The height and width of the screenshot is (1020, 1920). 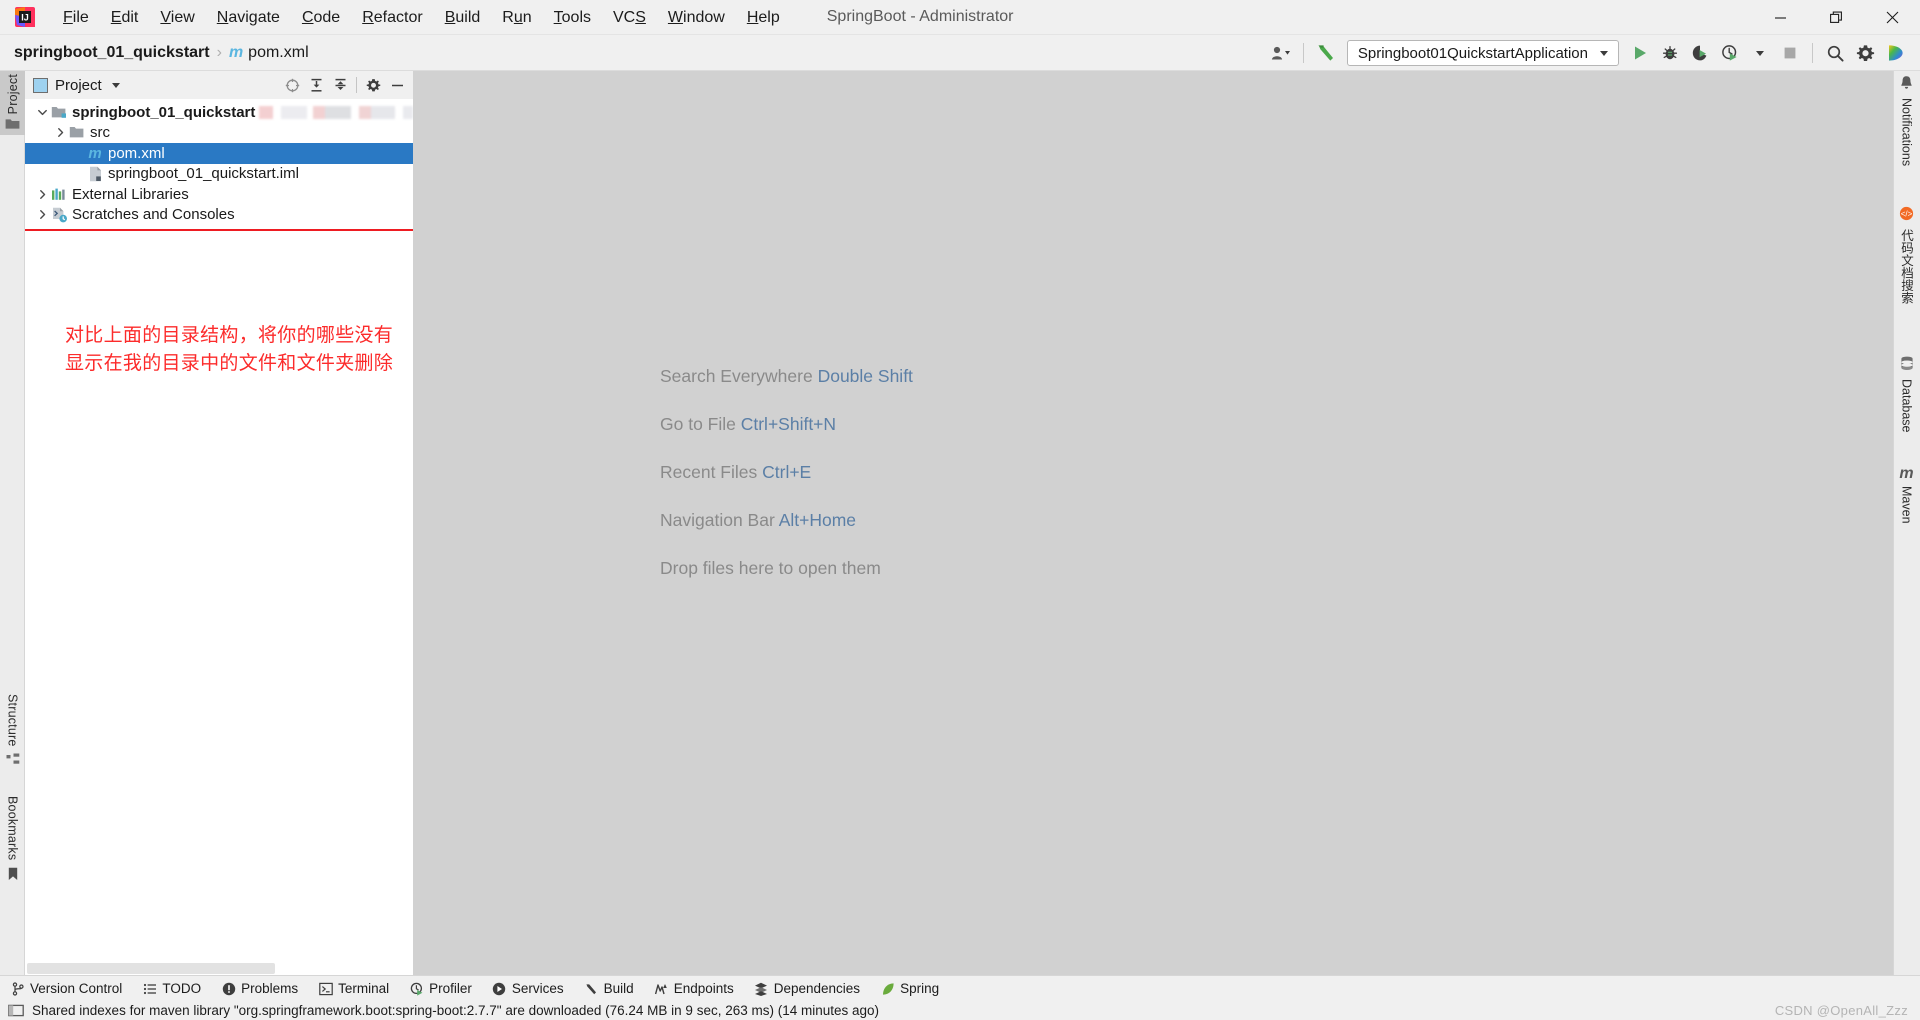 I want to click on menu-item-build: Build, so click(x=463, y=17).